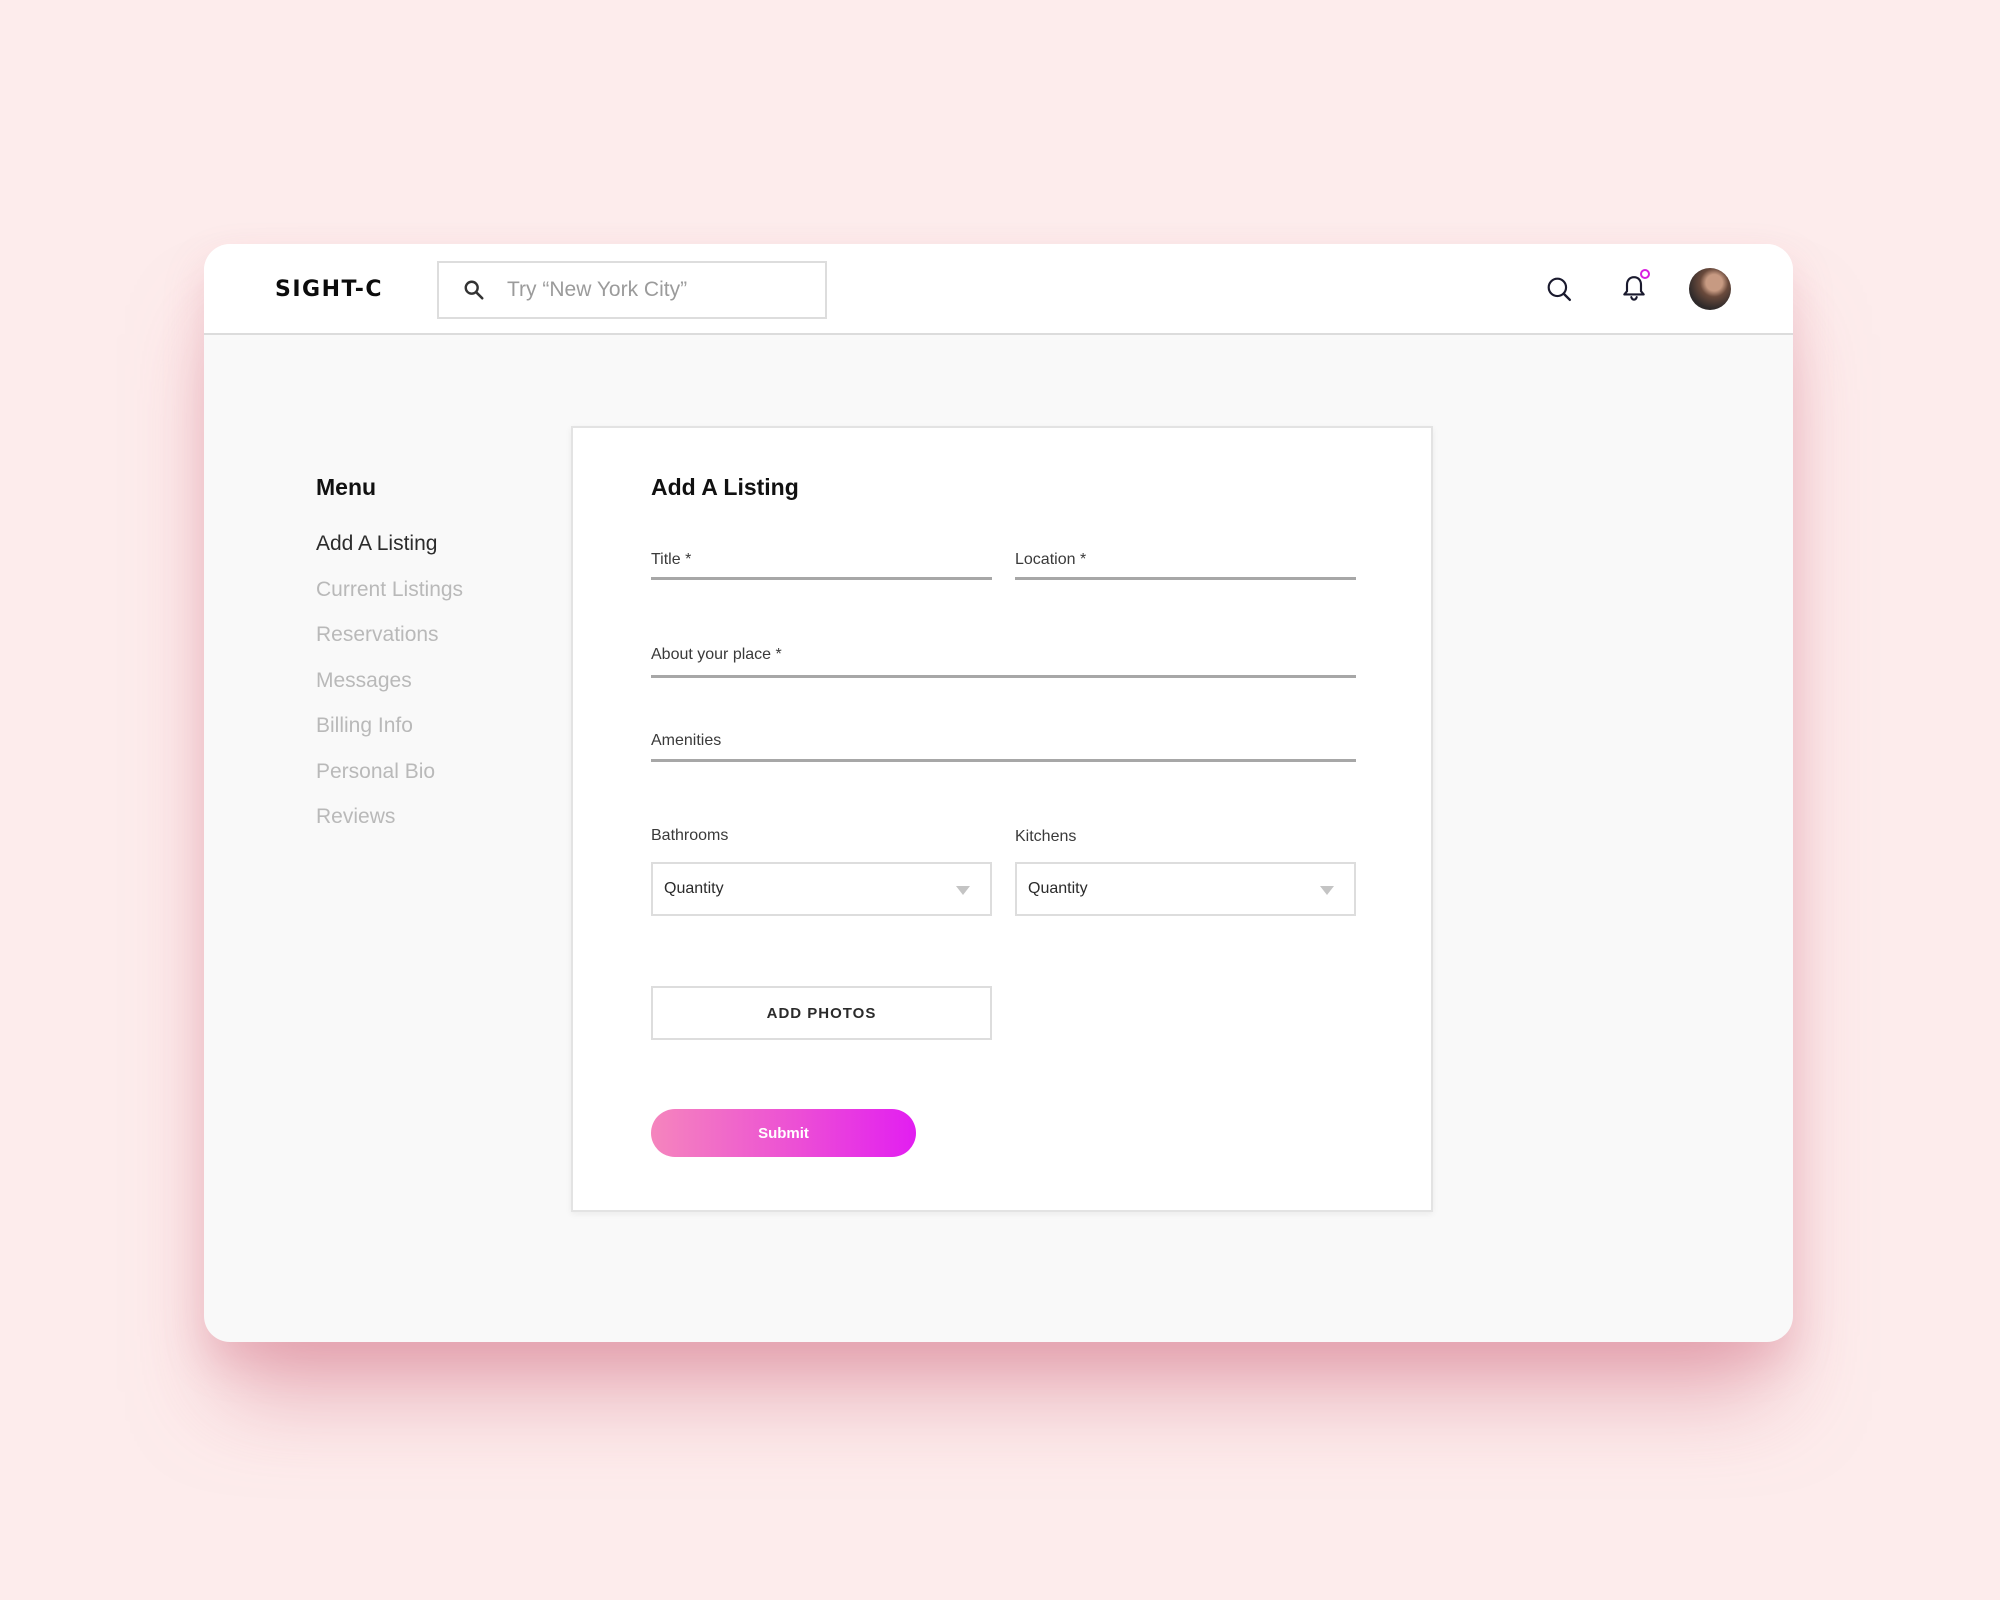  What do you see at coordinates (329, 289) in the screenshot?
I see `brand-logo: SIGHT-C` at bounding box center [329, 289].